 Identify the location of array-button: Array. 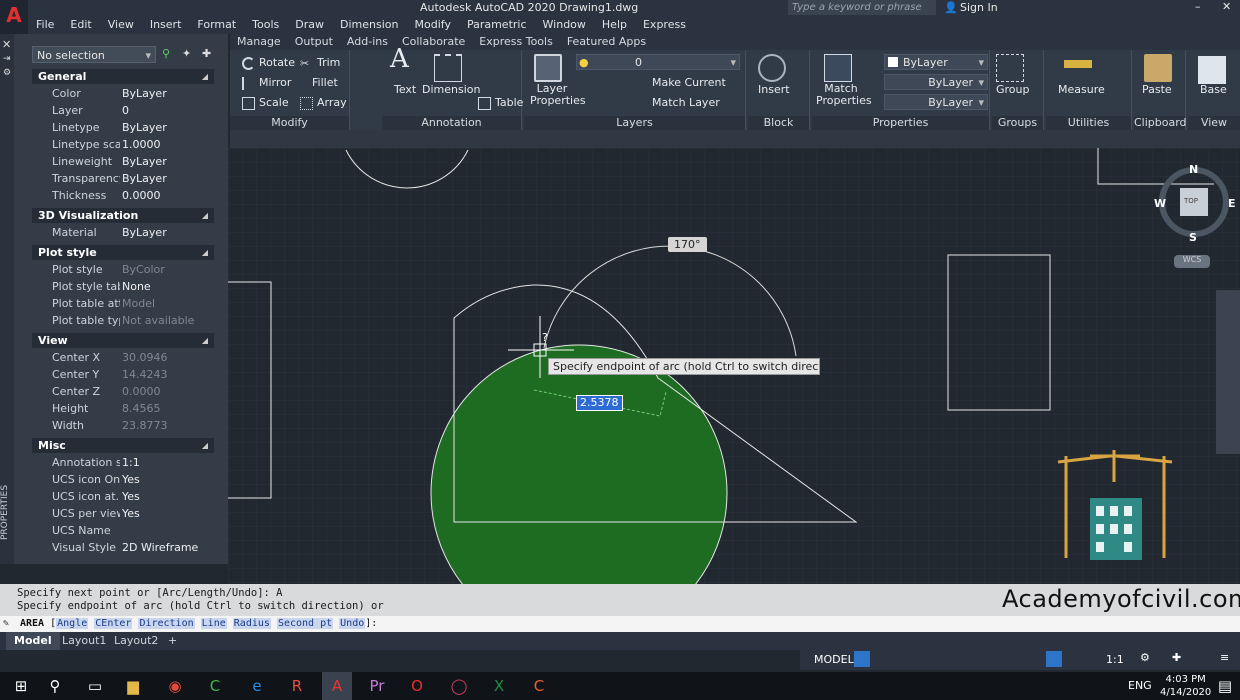
(323, 103).